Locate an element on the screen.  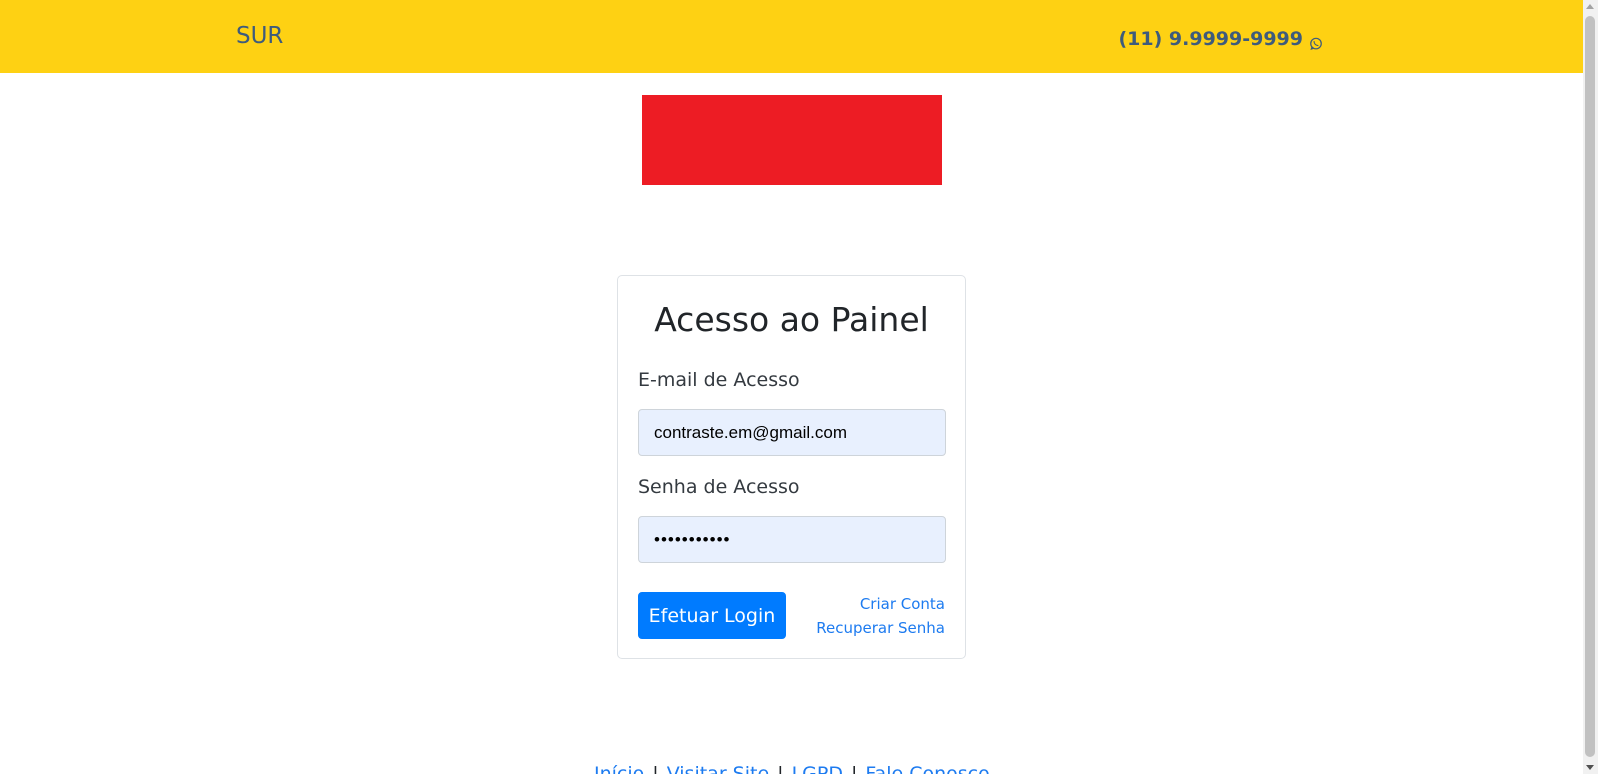
phone-number: (11) 9.9999-9999 is located at coordinates (1210, 39).